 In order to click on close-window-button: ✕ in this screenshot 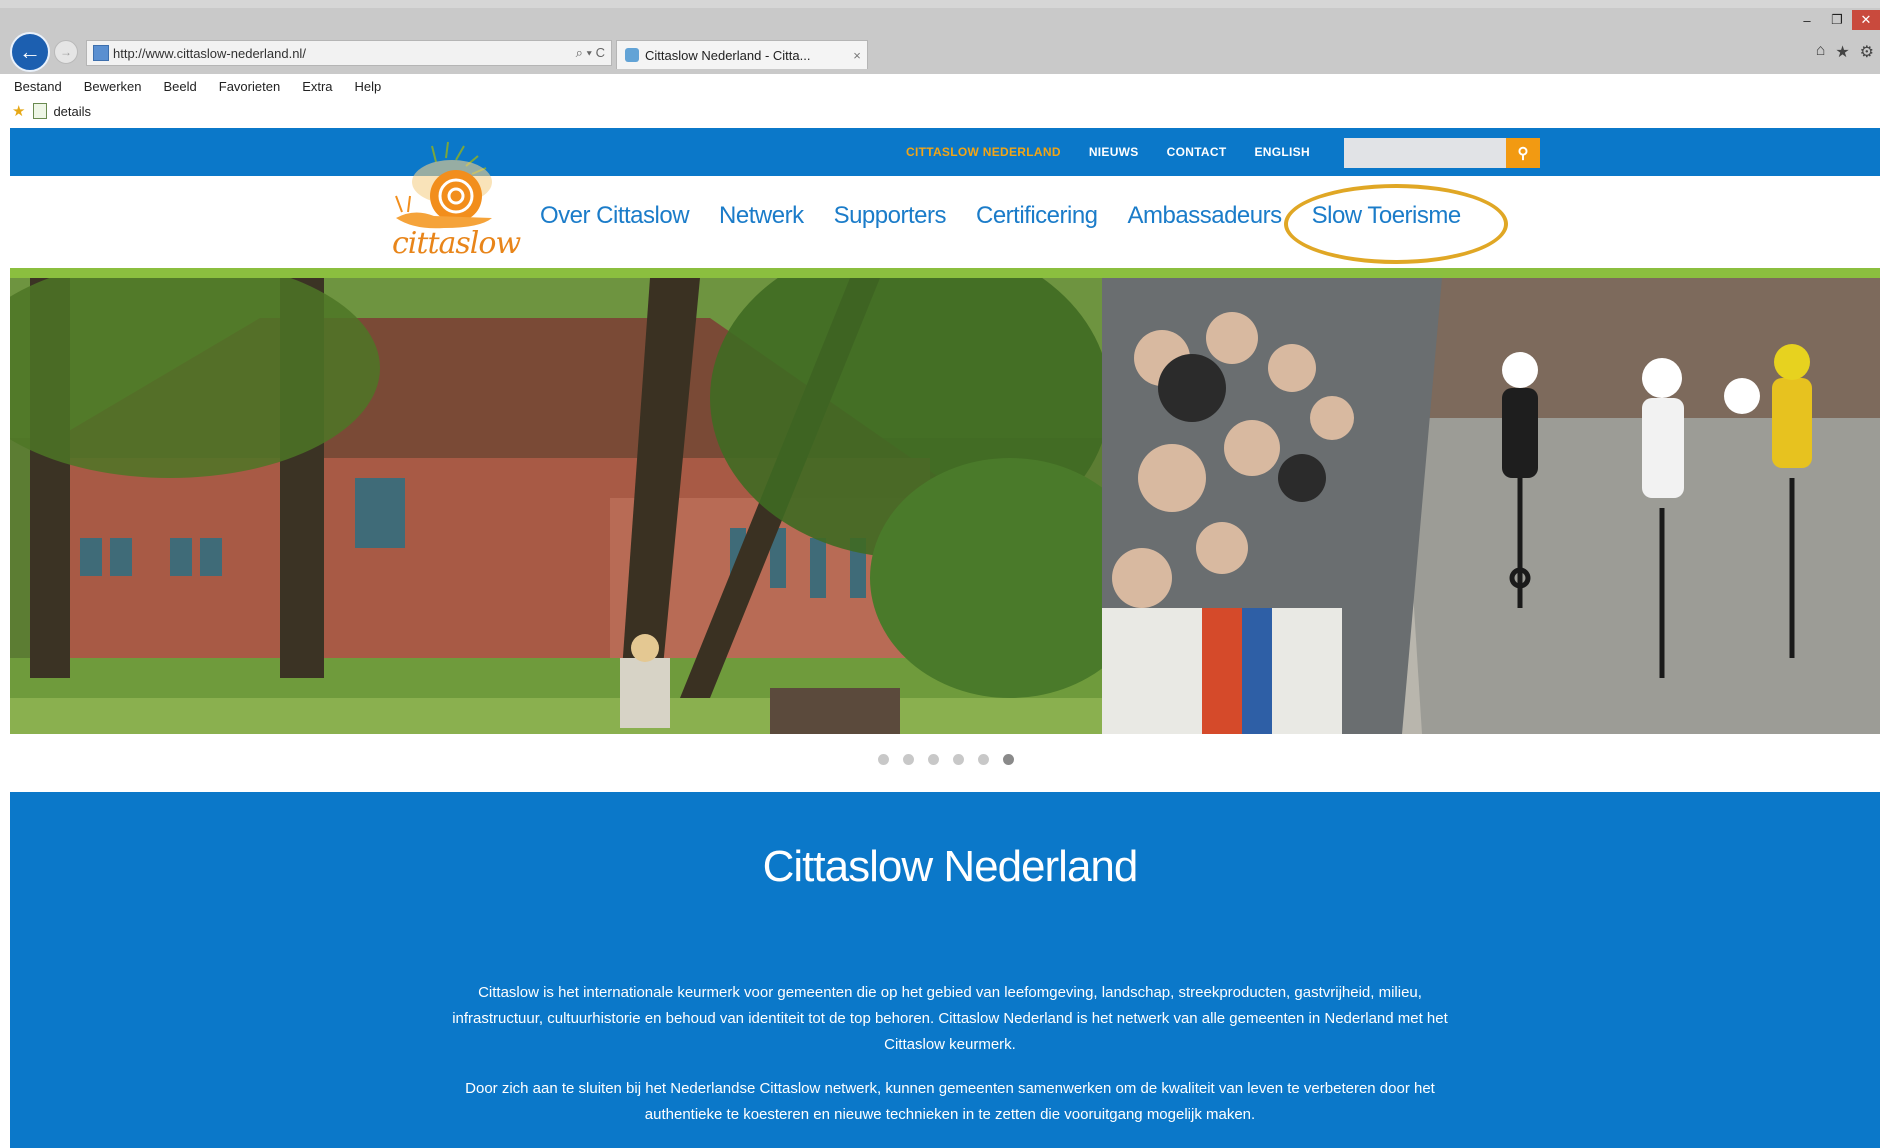, I will do `click(1866, 20)`.